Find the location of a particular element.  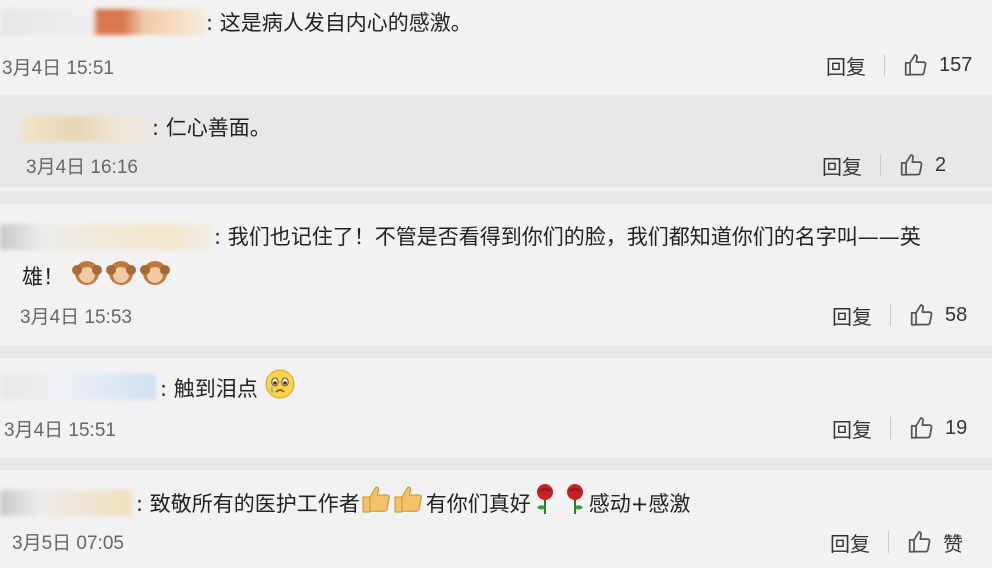

comment-time: 3月4日 16:16 is located at coordinates (82, 167).